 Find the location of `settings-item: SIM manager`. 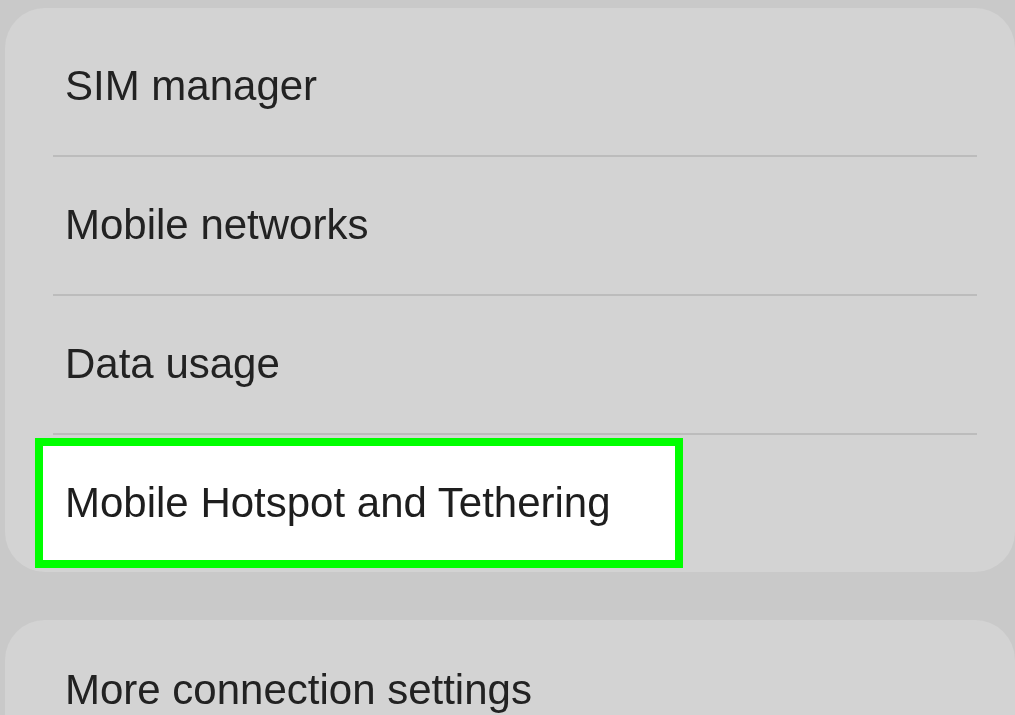

settings-item: SIM manager is located at coordinates (191, 85).